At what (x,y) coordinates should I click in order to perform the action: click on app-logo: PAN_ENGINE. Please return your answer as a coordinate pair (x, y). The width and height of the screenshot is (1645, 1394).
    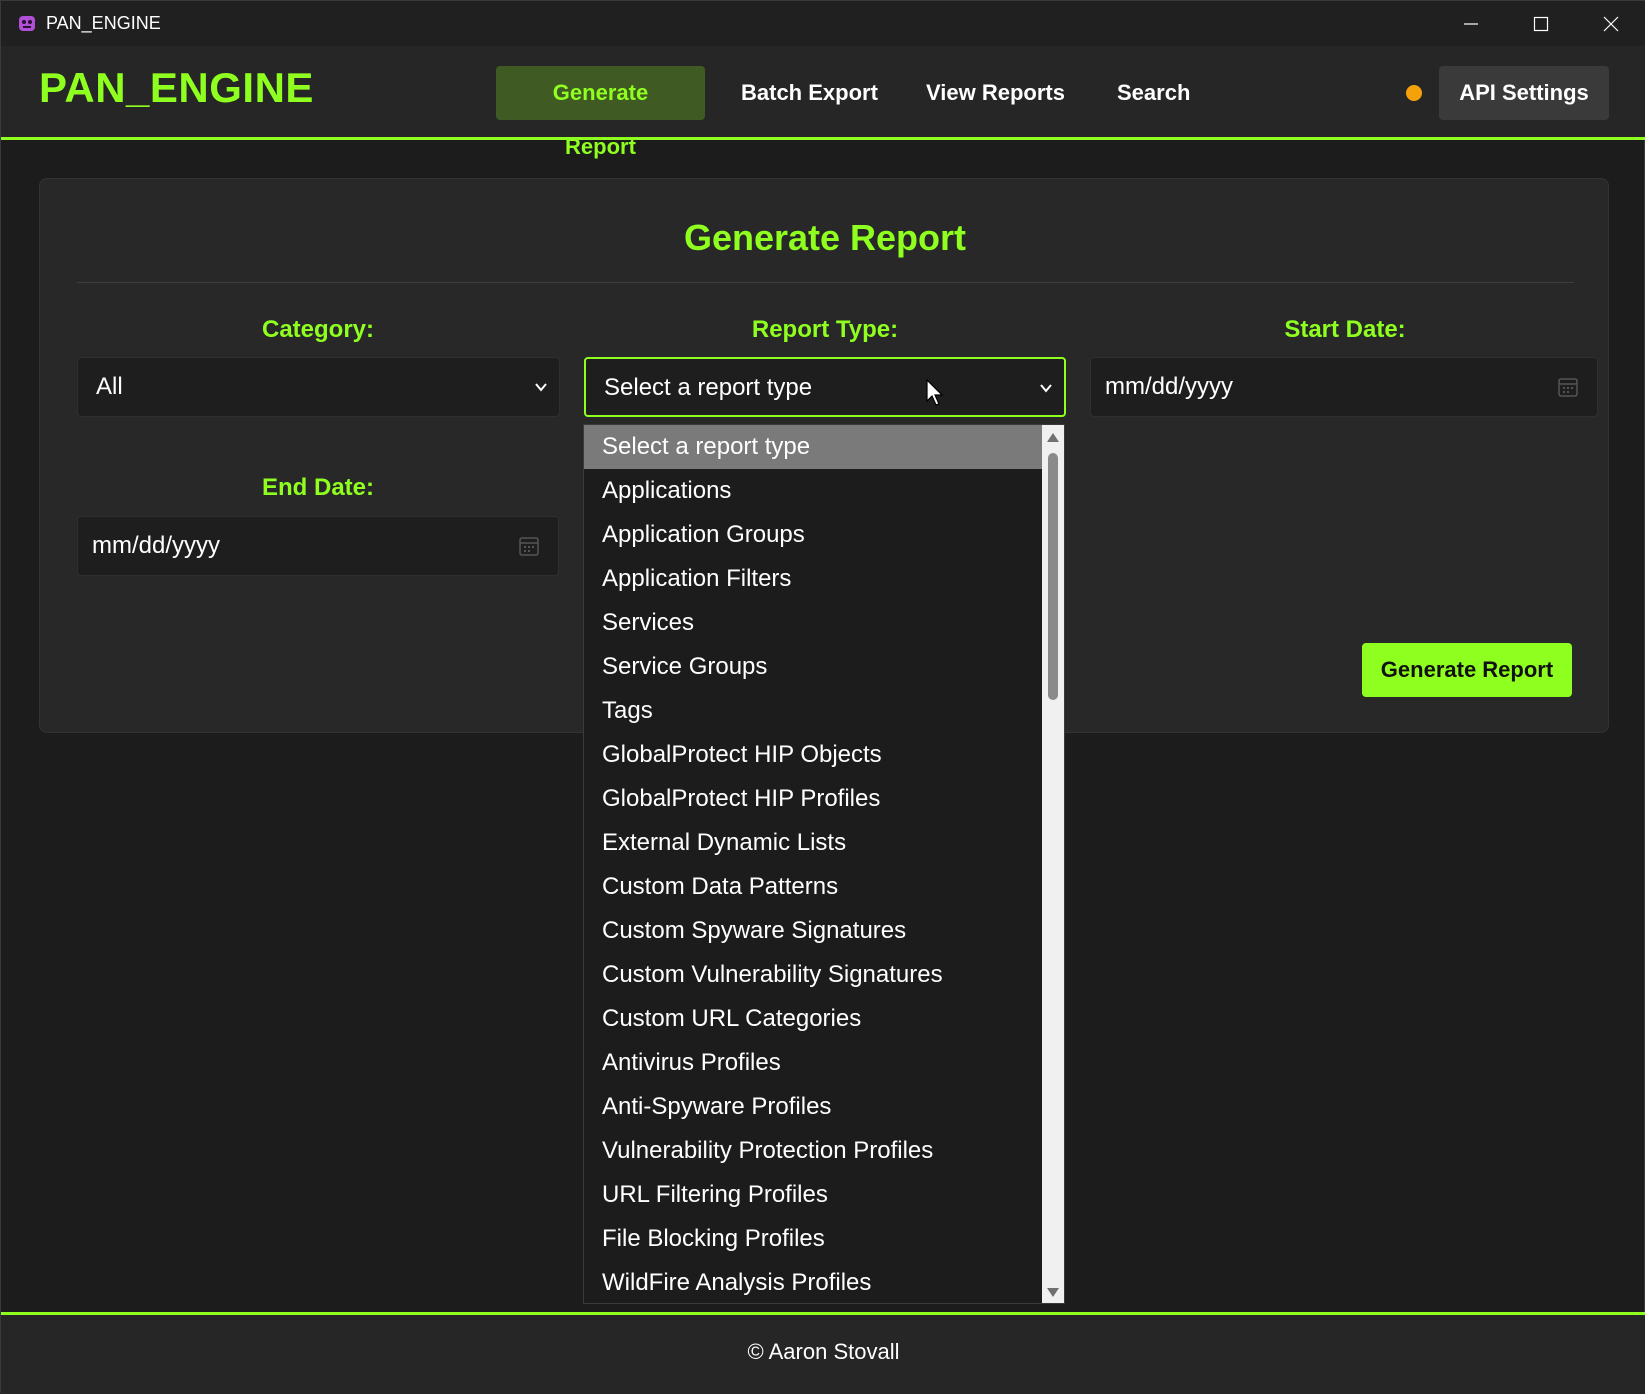
    Looking at the image, I should click on (176, 87).